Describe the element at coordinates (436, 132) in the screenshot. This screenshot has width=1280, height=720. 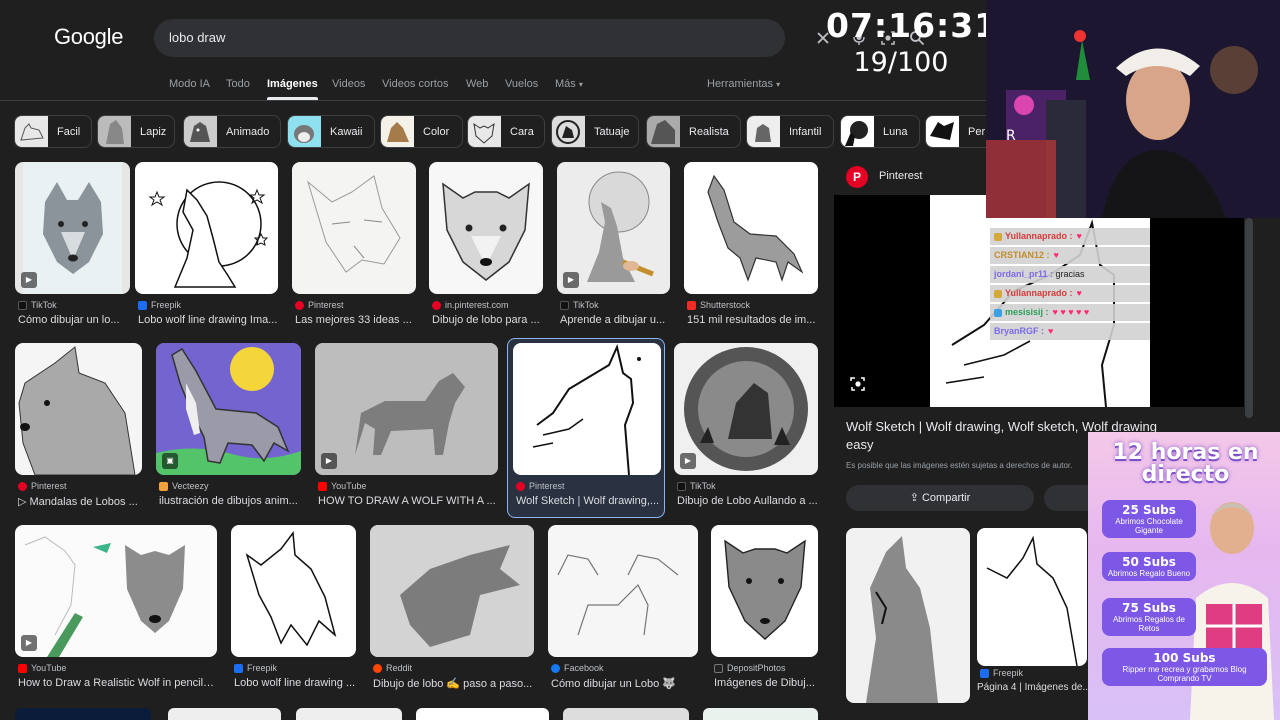
I see `chip-label: Color` at that location.